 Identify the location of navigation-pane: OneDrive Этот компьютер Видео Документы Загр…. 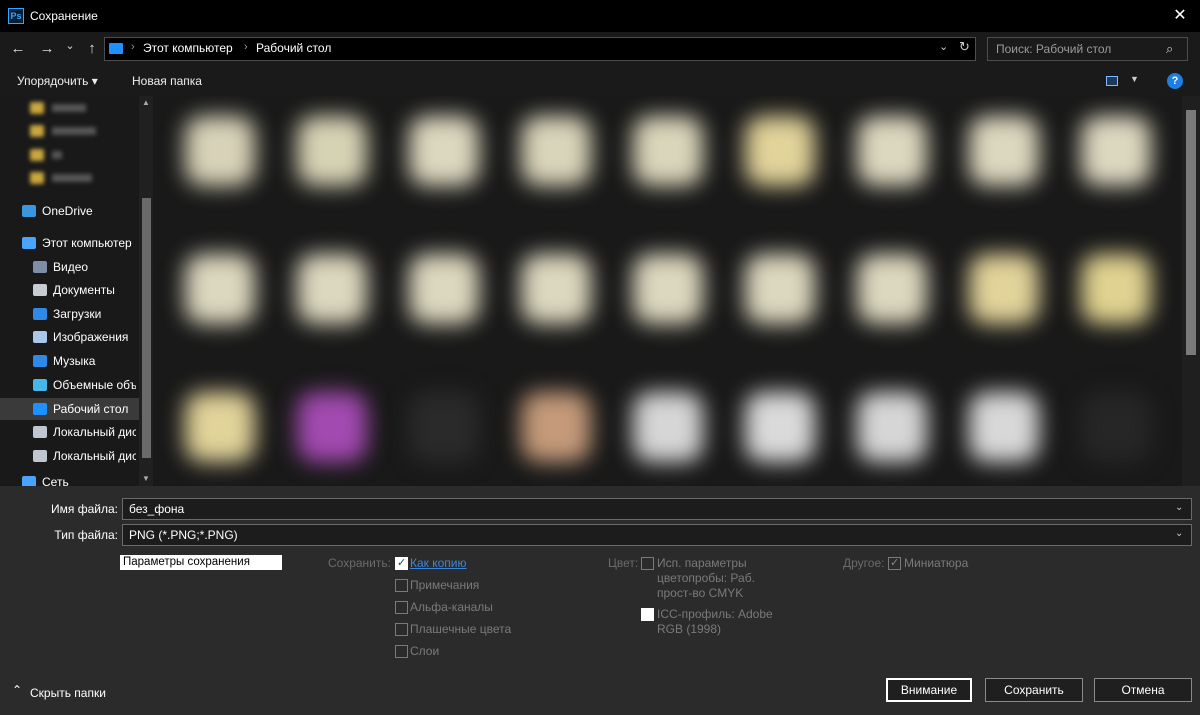
(77, 291).